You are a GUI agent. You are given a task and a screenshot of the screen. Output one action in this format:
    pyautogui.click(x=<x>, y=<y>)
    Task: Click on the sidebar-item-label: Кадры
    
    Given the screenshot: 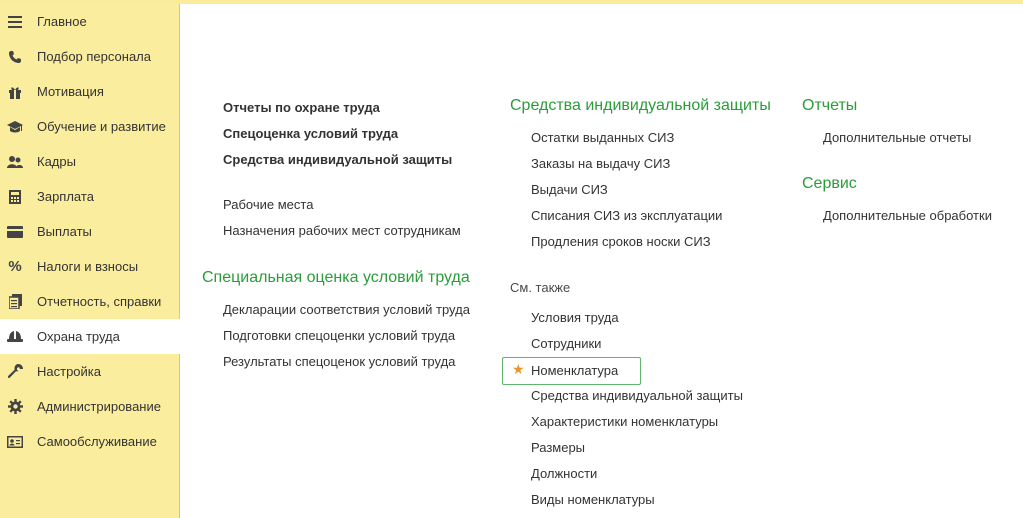 What is the action you would take?
    pyautogui.click(x=56, y=161)
    